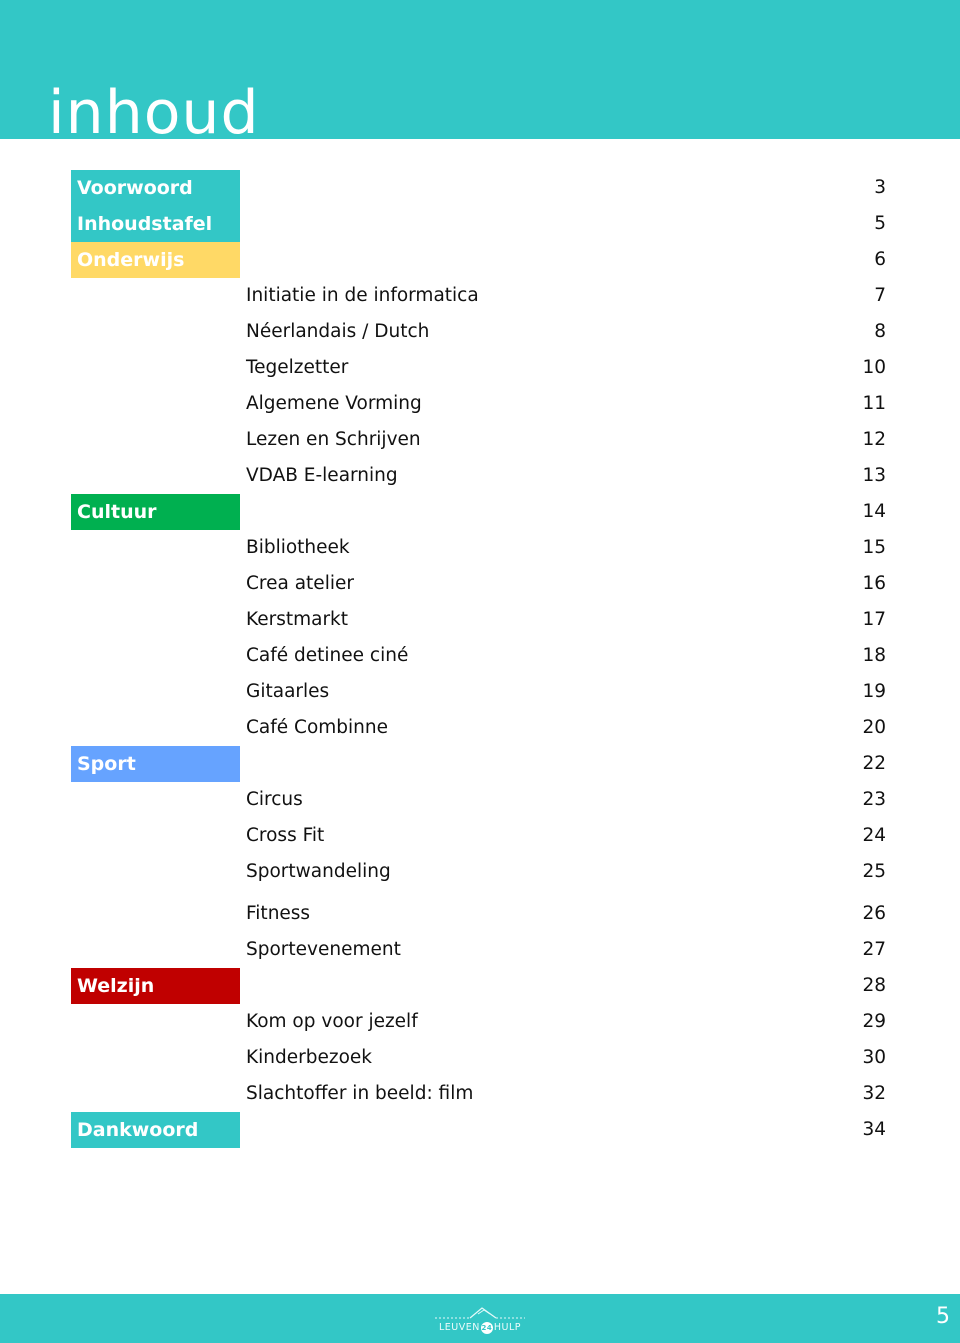 The image size is (960, 1343). What do you see at coordinates (332, 1022) in the screenshot?
I see `toc-item-label: Kom op voor jezelf` at bounding box center [332, 1022].